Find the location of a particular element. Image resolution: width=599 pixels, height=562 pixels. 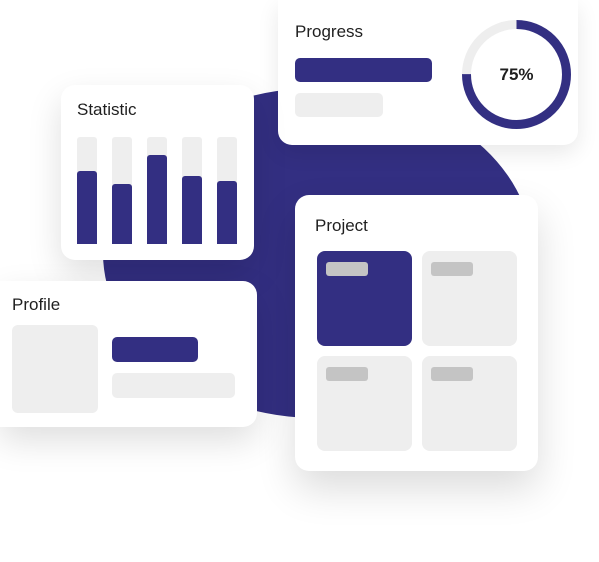

progress-card: Progress 75% is located at coordinates (428, 72).